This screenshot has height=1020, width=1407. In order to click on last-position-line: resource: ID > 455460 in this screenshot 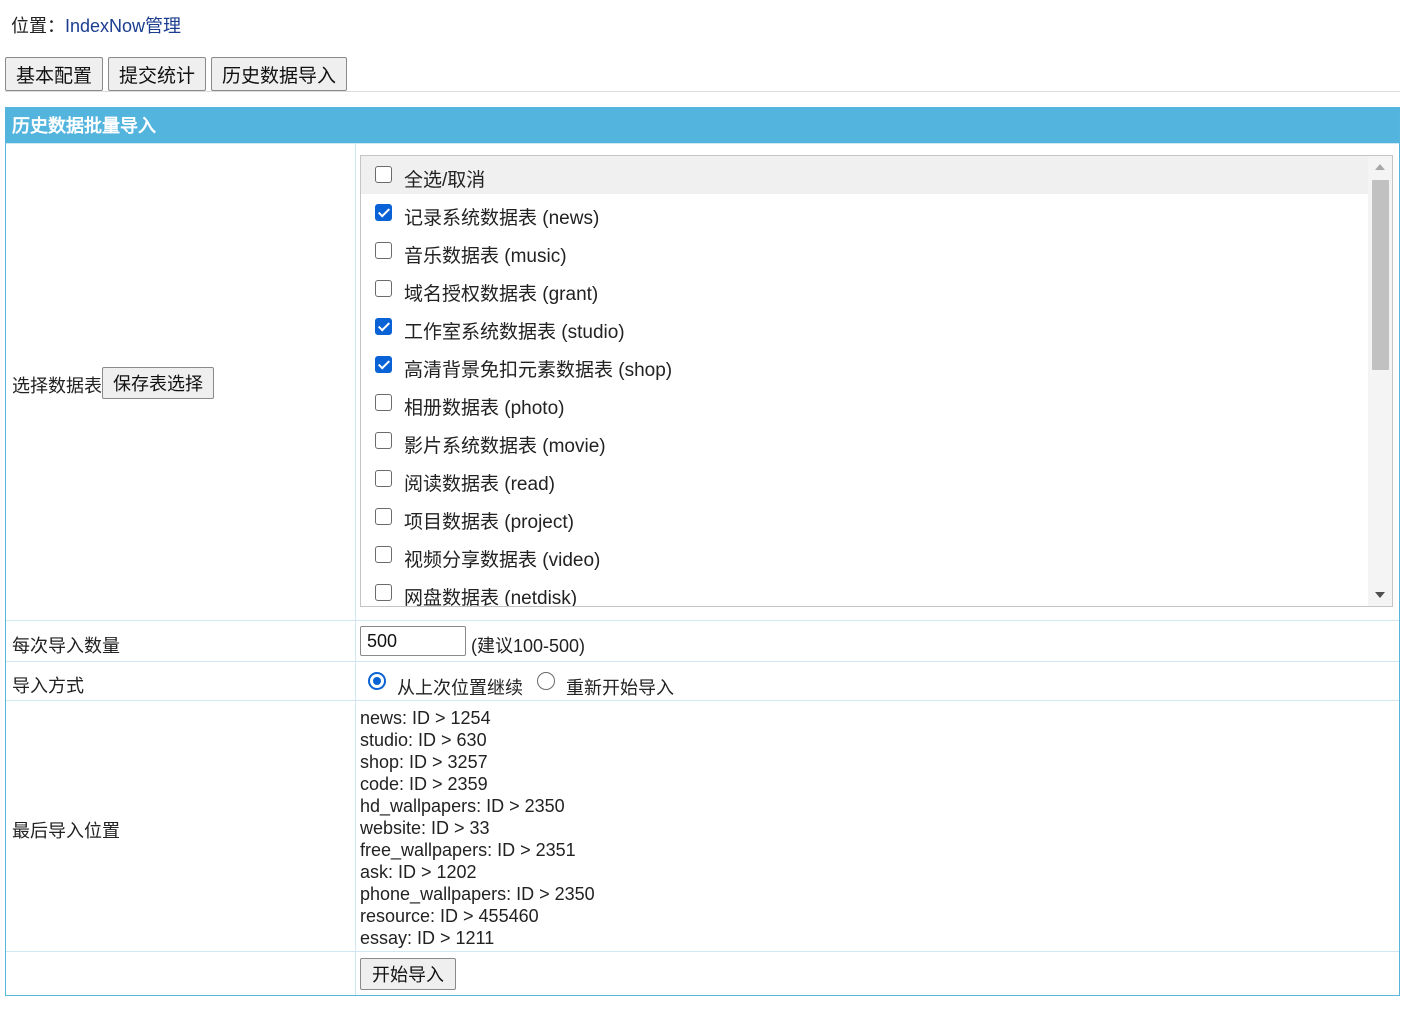, I will do `click(449, 916)`.